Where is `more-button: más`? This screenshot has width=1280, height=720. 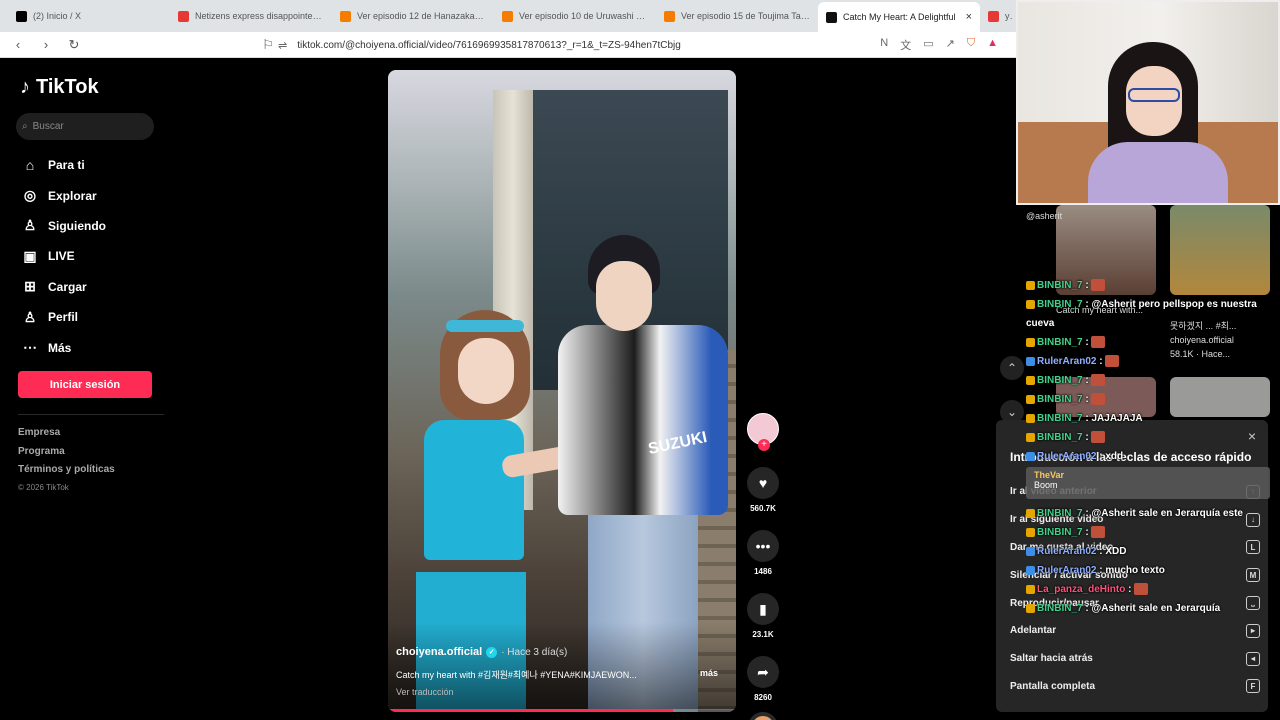 more-button: más is located at coordinates (709, 674).